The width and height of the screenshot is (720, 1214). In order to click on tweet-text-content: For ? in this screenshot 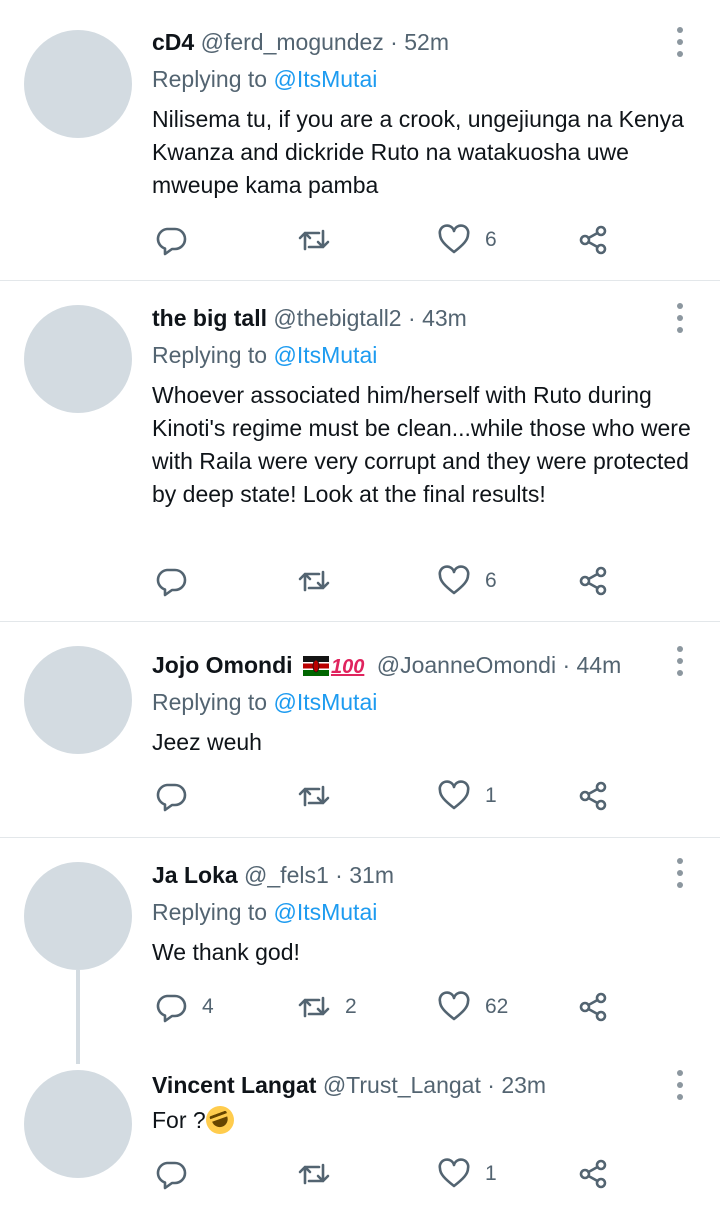, I will do `click(179, 1120)`.